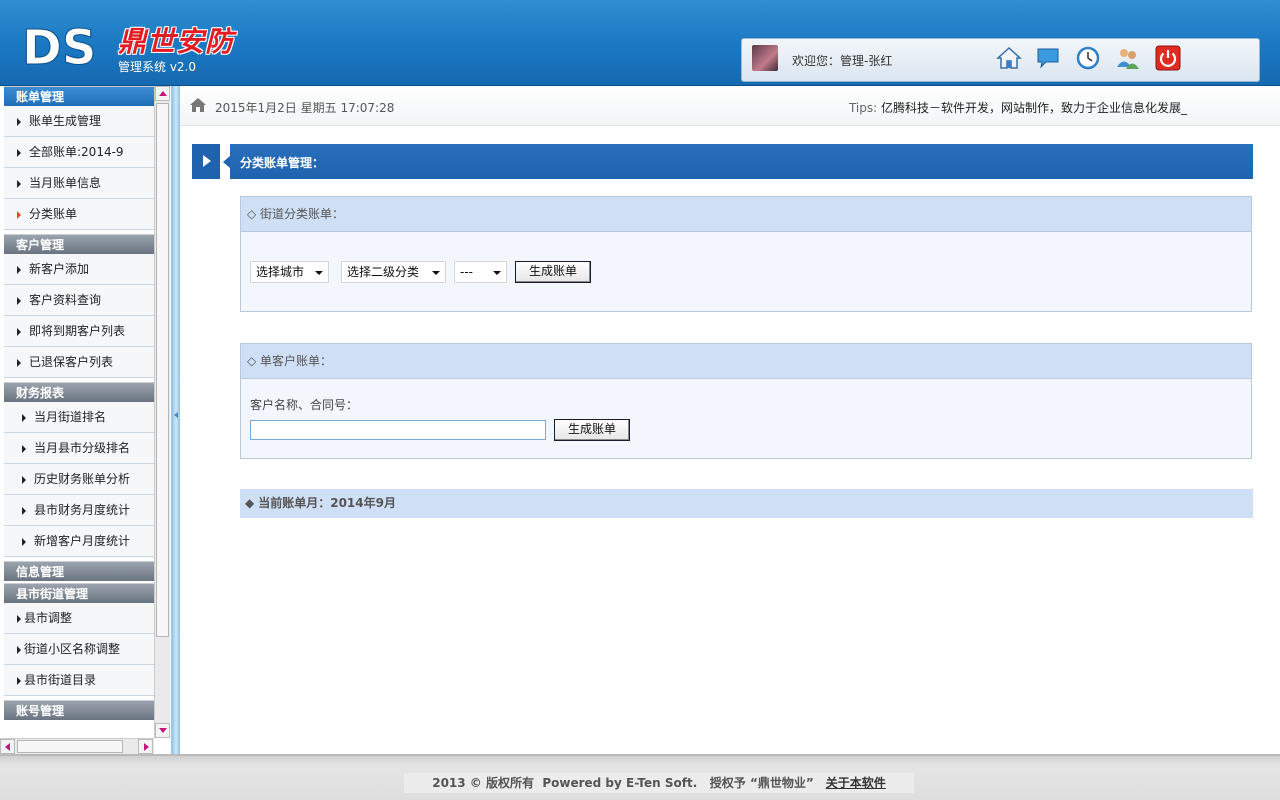 The width and height of the screenshot is (1280, 800). What do you see at coordinates (79, 649) in the screenshot?
I see `sidebar-item: 街道小区名称调整` at bounding box center [79, 649].